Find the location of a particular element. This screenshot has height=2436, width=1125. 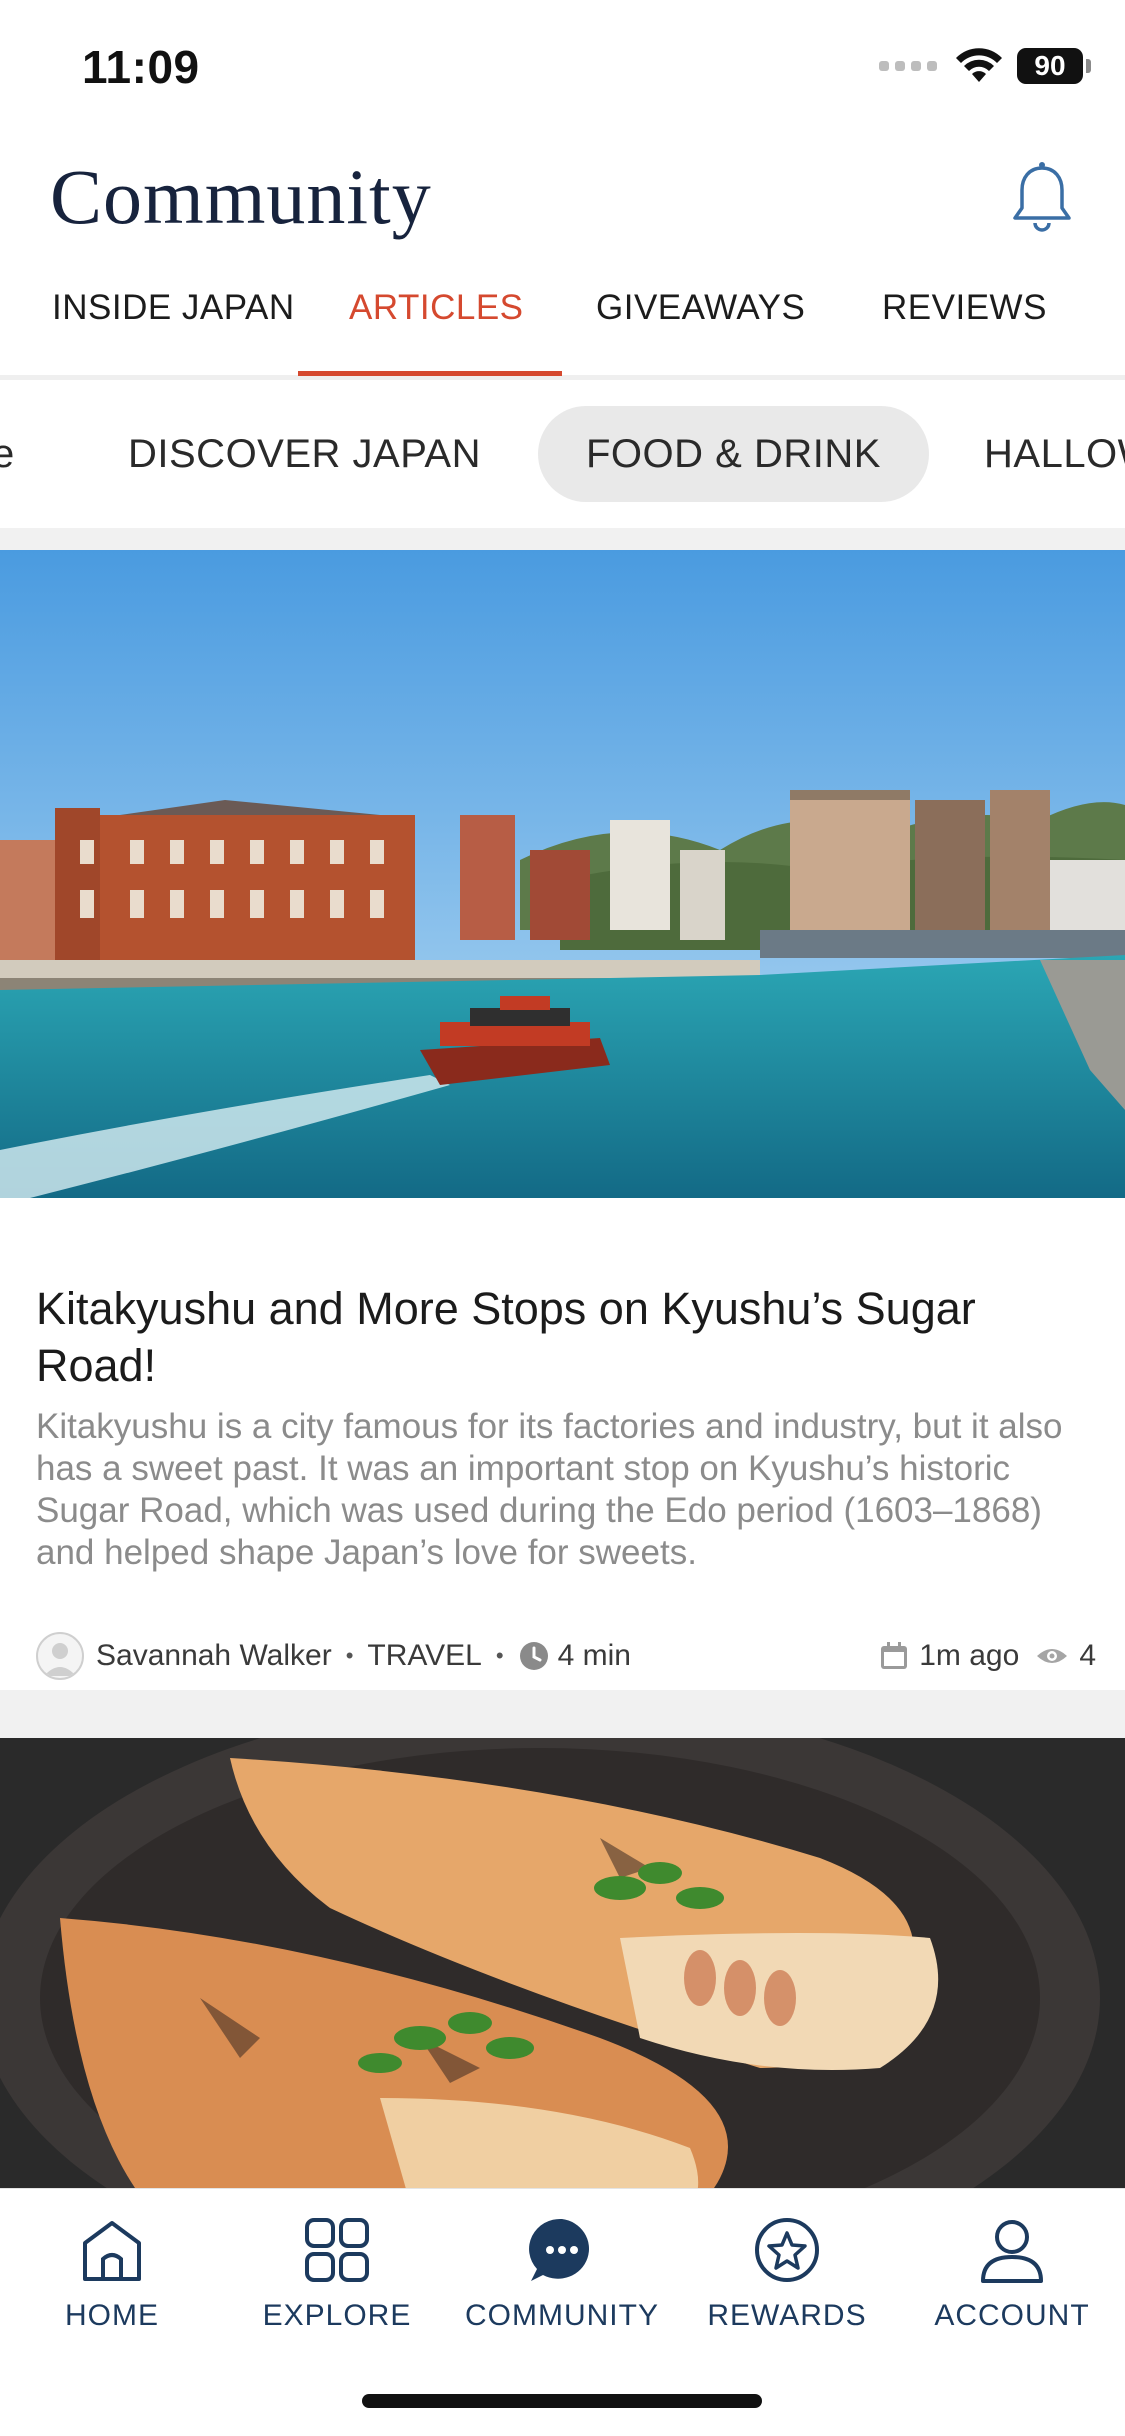

star-icon is located at coordinates (787, 2250).